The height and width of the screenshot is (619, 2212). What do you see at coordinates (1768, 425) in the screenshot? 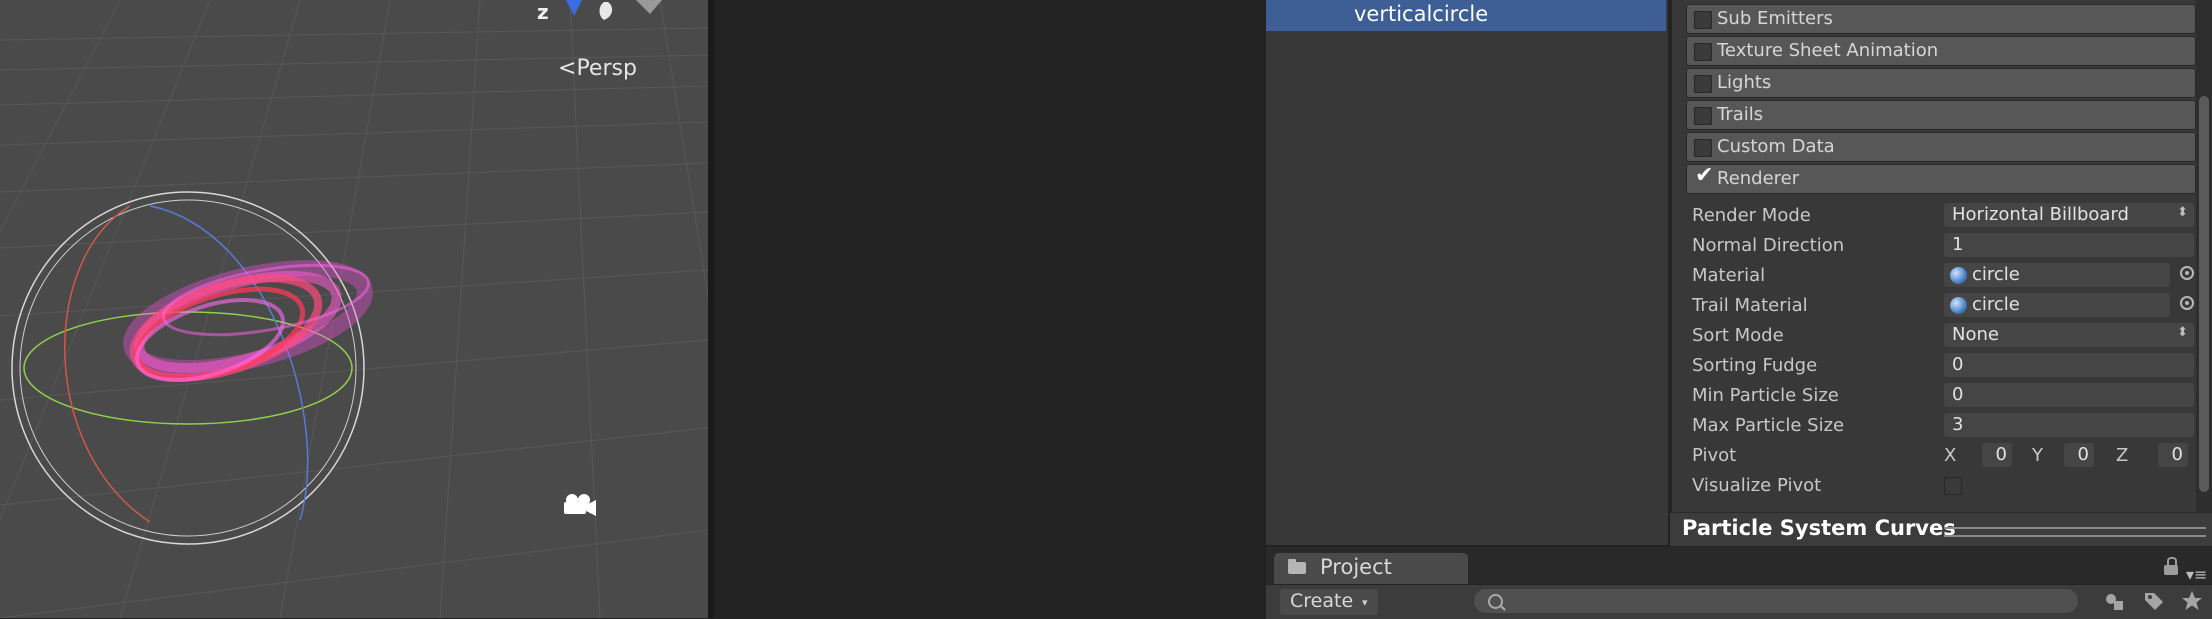
I see `max-particle-size-label: Max Particle Size` at bounding box center [1768, 425].